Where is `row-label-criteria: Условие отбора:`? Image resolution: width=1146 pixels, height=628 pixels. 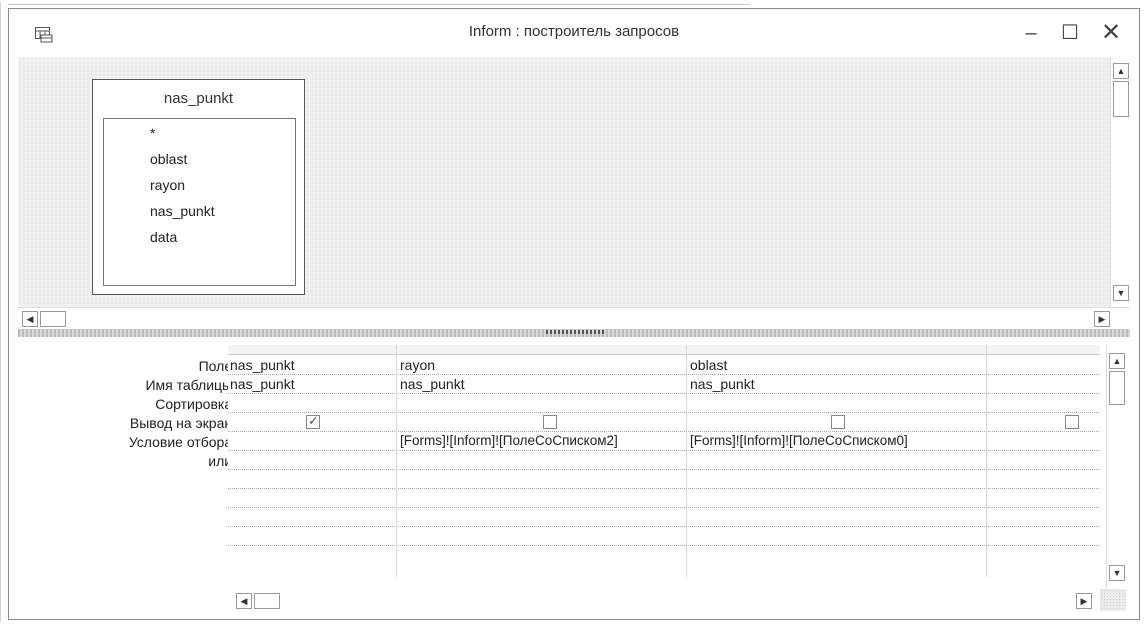 row-label-criteria: Условие отбора: is located at coordinates (182, 442).